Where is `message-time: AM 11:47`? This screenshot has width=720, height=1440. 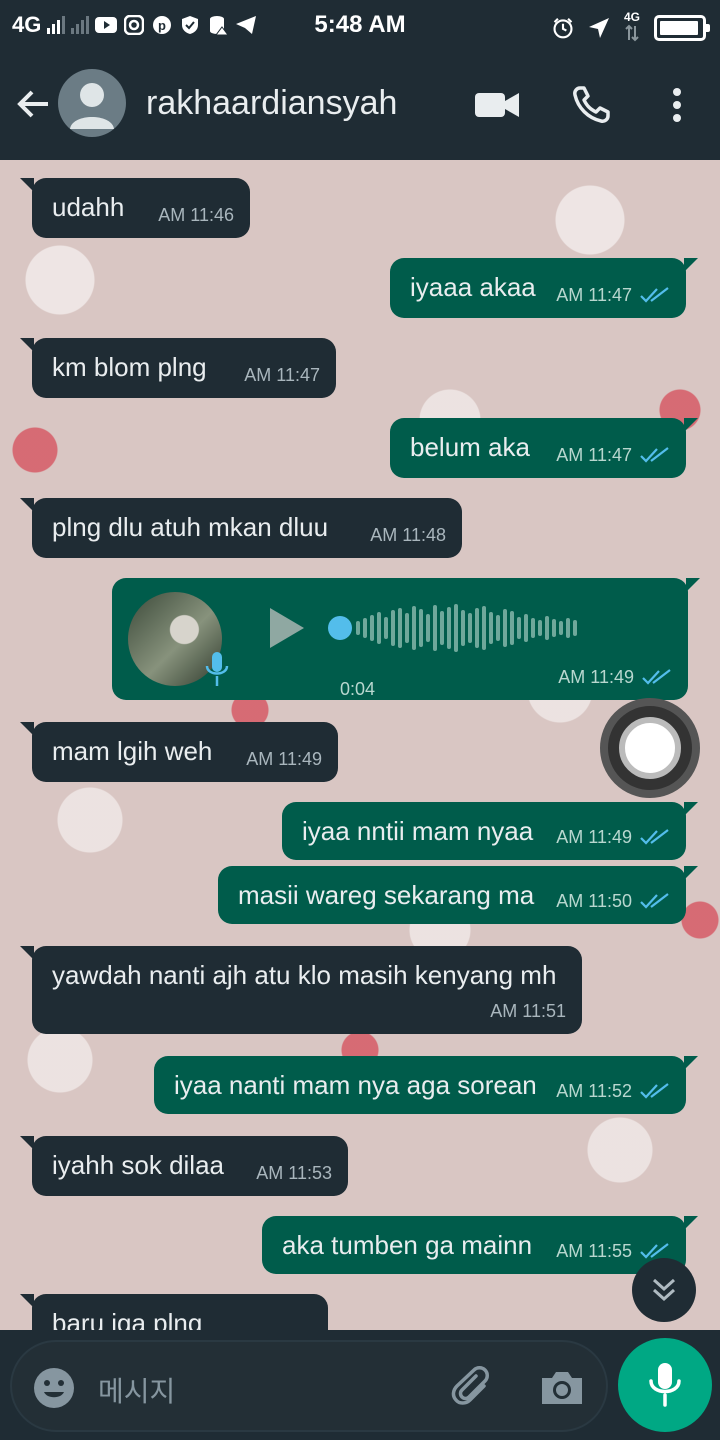 message-time: AM 11:47 is located at coordinates (613, 455).